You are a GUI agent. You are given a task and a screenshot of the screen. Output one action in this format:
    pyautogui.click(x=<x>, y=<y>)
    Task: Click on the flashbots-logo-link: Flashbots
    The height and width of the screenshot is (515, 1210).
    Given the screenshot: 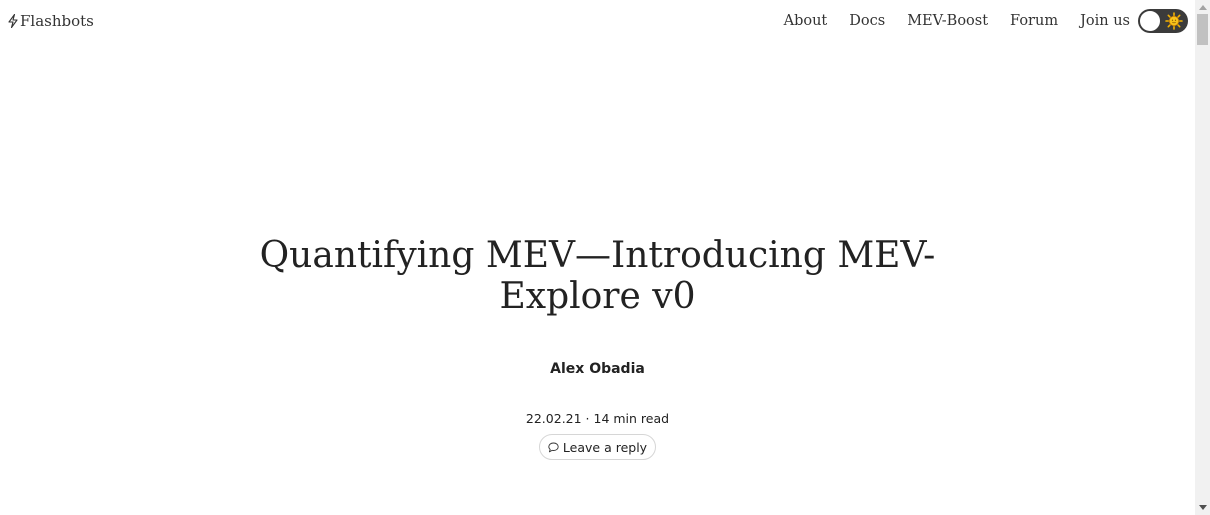 What is the action you would take?
    pyautogui.click(x=50, y=21)
    